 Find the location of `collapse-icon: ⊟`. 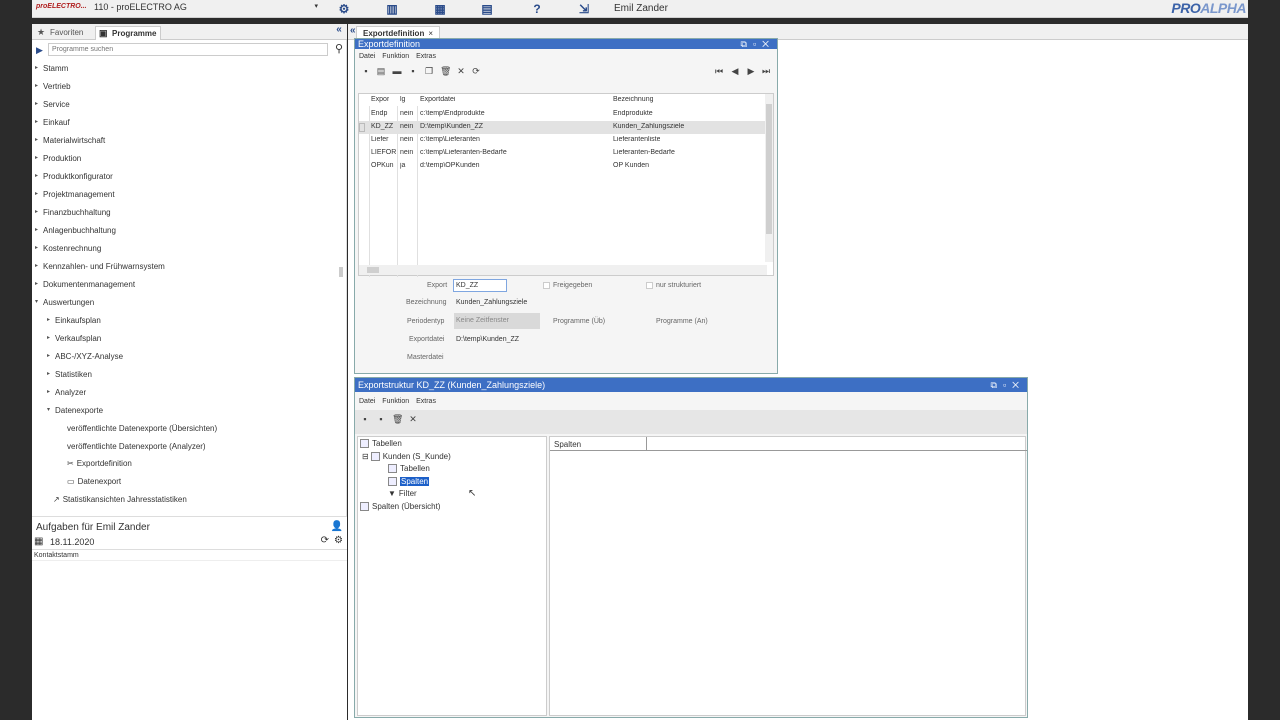

collapse-icon: ⊟ is located at coordinates (365, 456).